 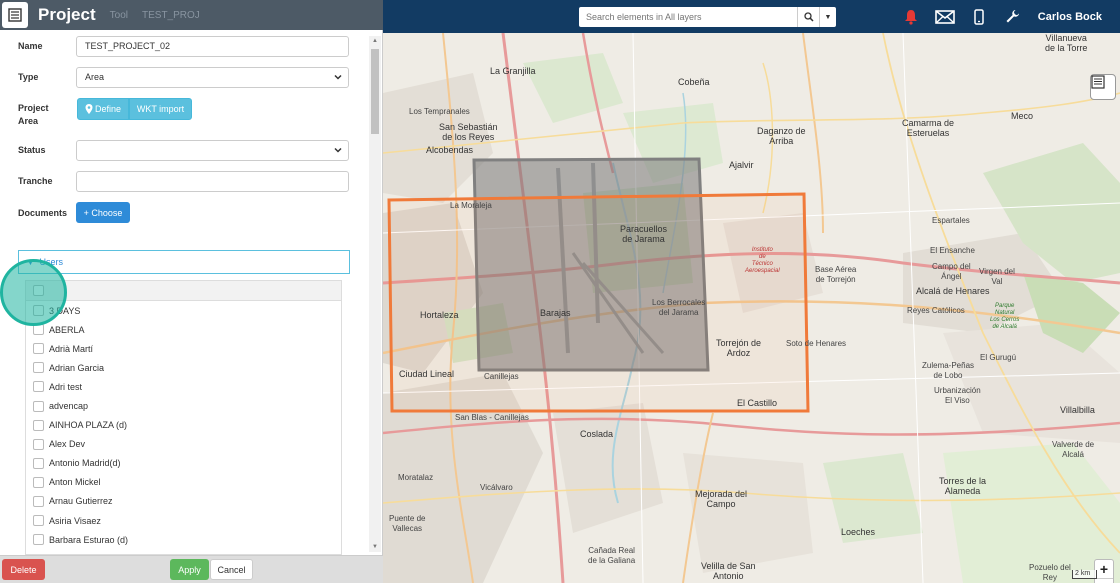 What do you see at coordinates (468, 132) in the screenshot?
I see `map-label-ssreyes: San Sebastián de los Reyes` at bounding box center [468, 132].